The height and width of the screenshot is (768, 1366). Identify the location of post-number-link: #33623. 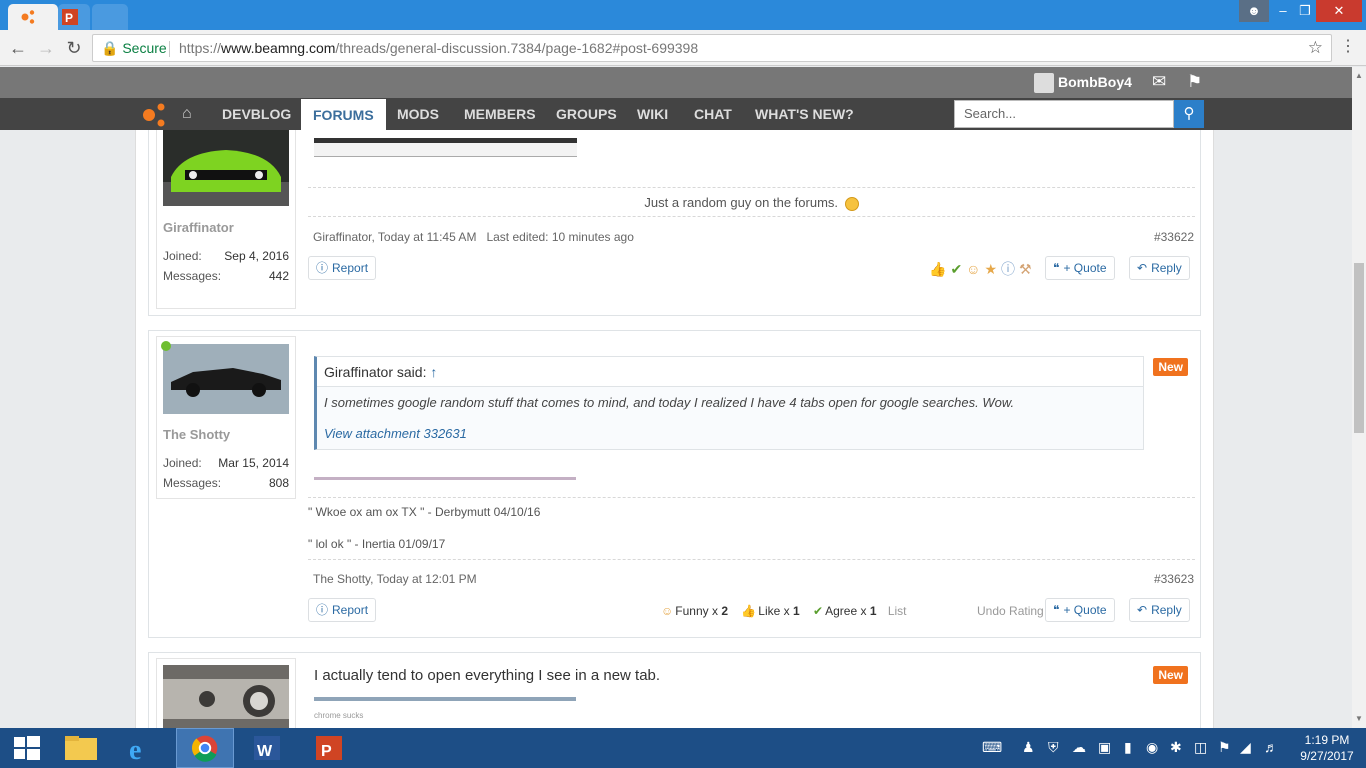
(1174, 579).